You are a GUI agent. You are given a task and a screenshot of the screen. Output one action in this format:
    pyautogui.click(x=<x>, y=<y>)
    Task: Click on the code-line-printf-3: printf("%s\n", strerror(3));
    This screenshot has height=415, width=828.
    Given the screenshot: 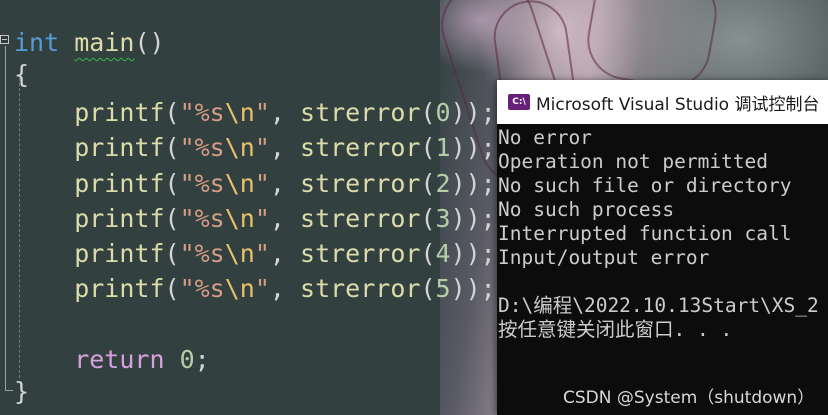 What is the action you would take?
    pyautogui.click(x=255, y=219)
    